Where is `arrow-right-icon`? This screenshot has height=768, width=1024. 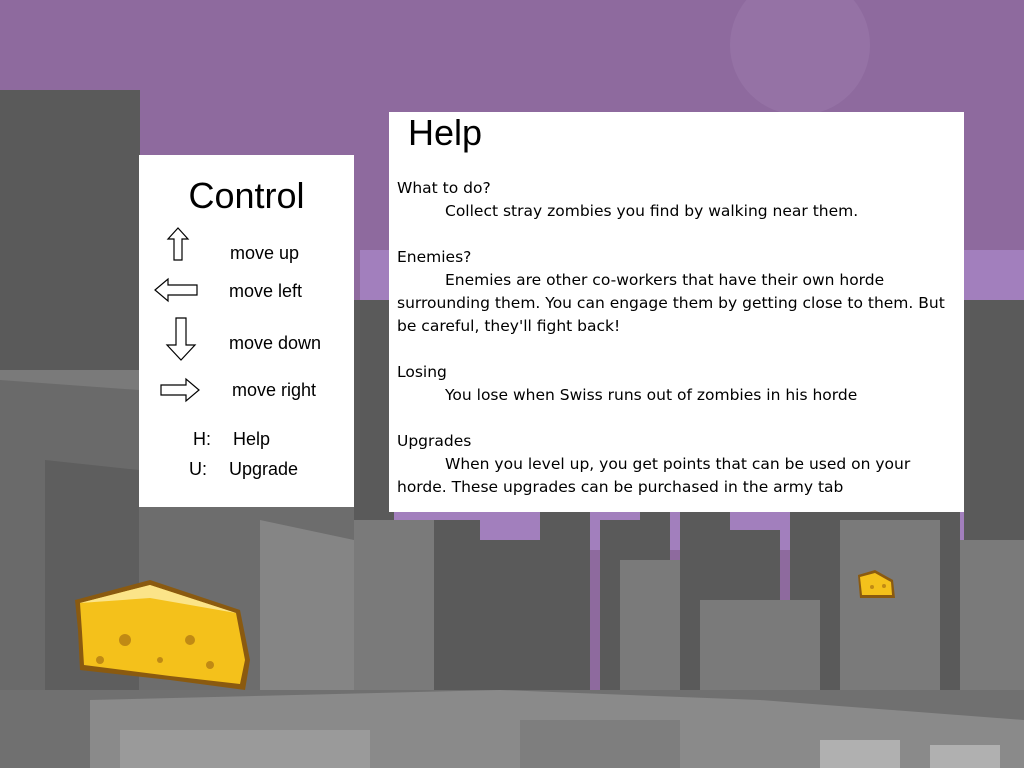 arrow-right-icon is located at coordinates (180, 390).